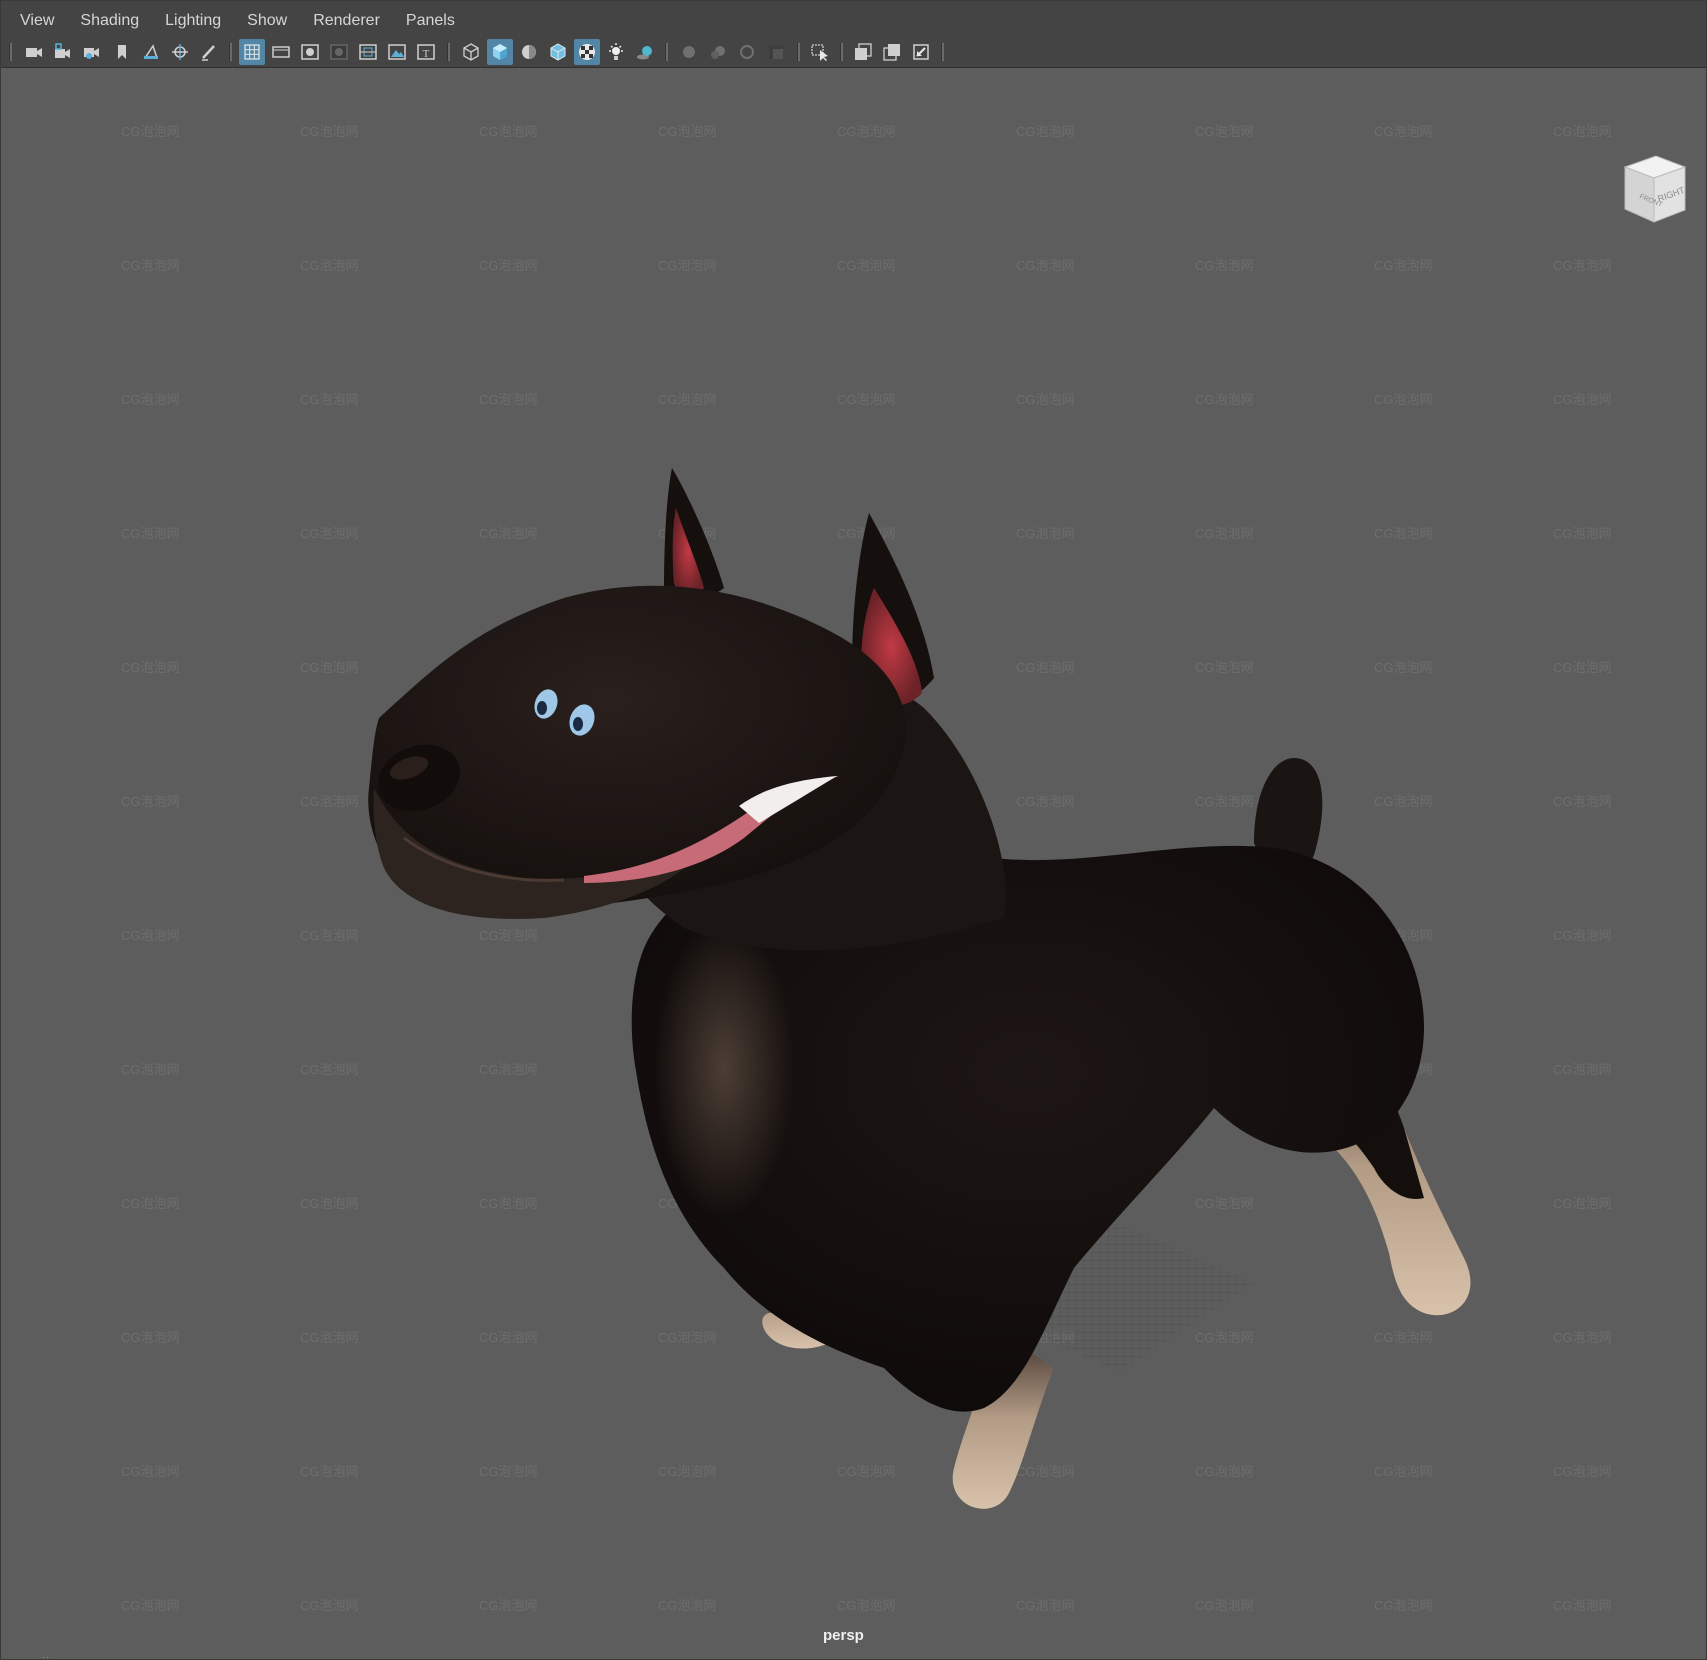 The height and width of the screenshot is (1660, 1707). Describe the element at coordinates (397, 52) in the screenshot. I see `safe-action-icon` at that location.